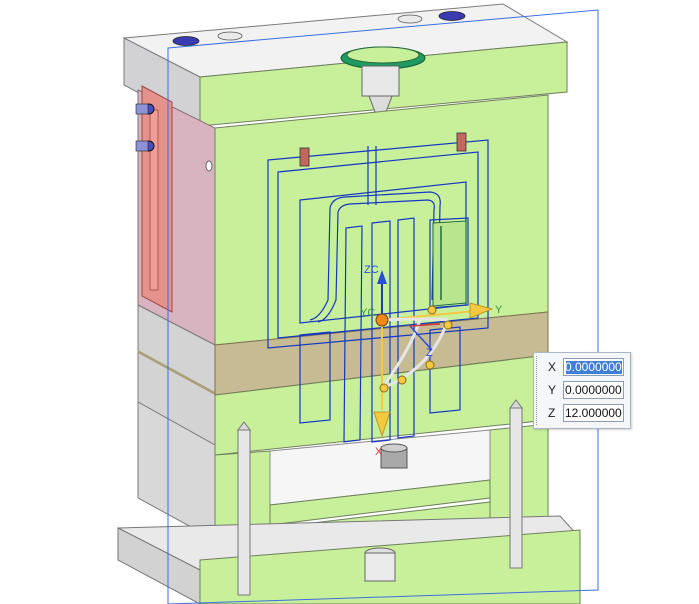 This screenshot has height=604, width=699. I want to click on y-coordinate-field, so click(593, 390).